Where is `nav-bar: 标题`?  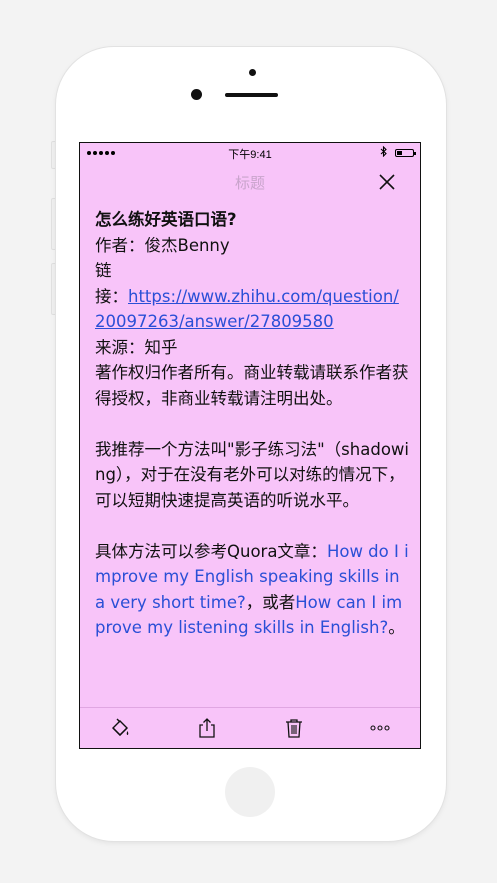
nav-bar: 标题 is located at coordinates (250, 182).